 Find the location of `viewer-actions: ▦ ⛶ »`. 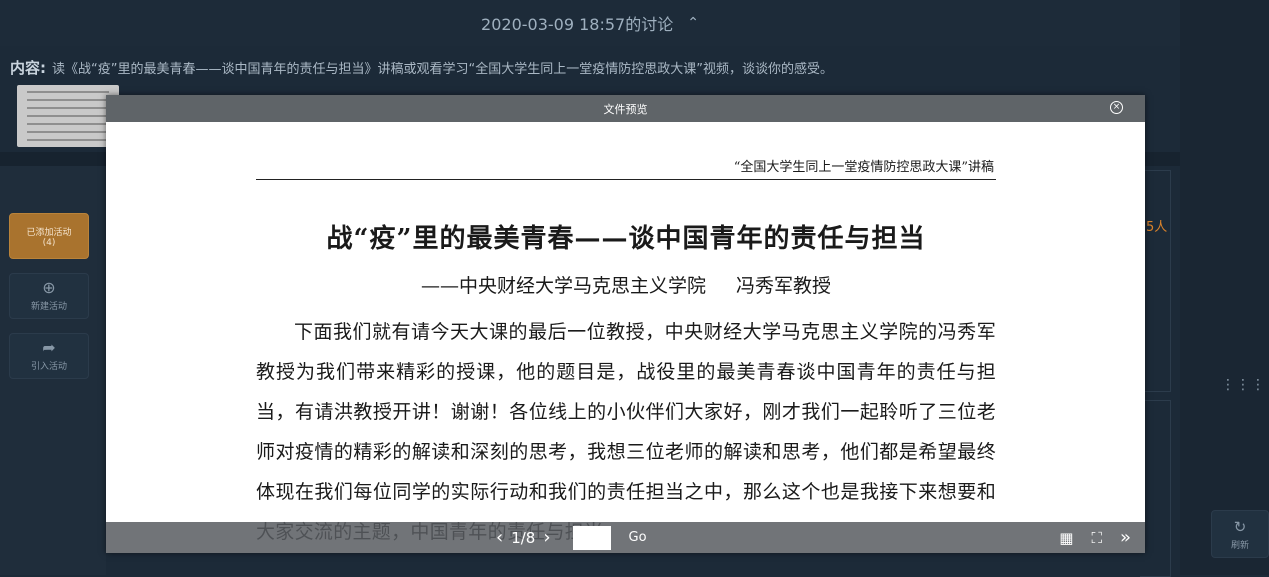

viewer-actions: ▦ ⛶ » is located at coordinates (1095, 537).